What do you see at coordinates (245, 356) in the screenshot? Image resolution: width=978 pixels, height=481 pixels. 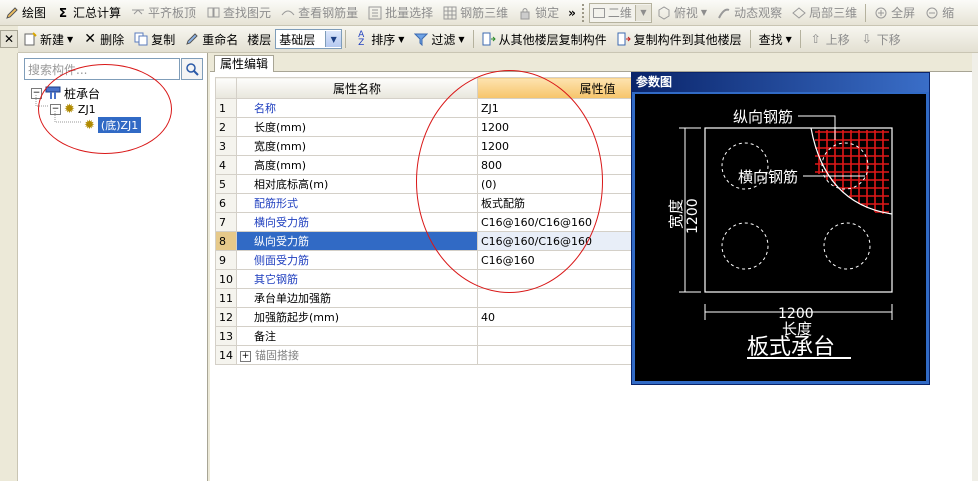 I see `expand-icon: +` at bounding box center [245, 356].